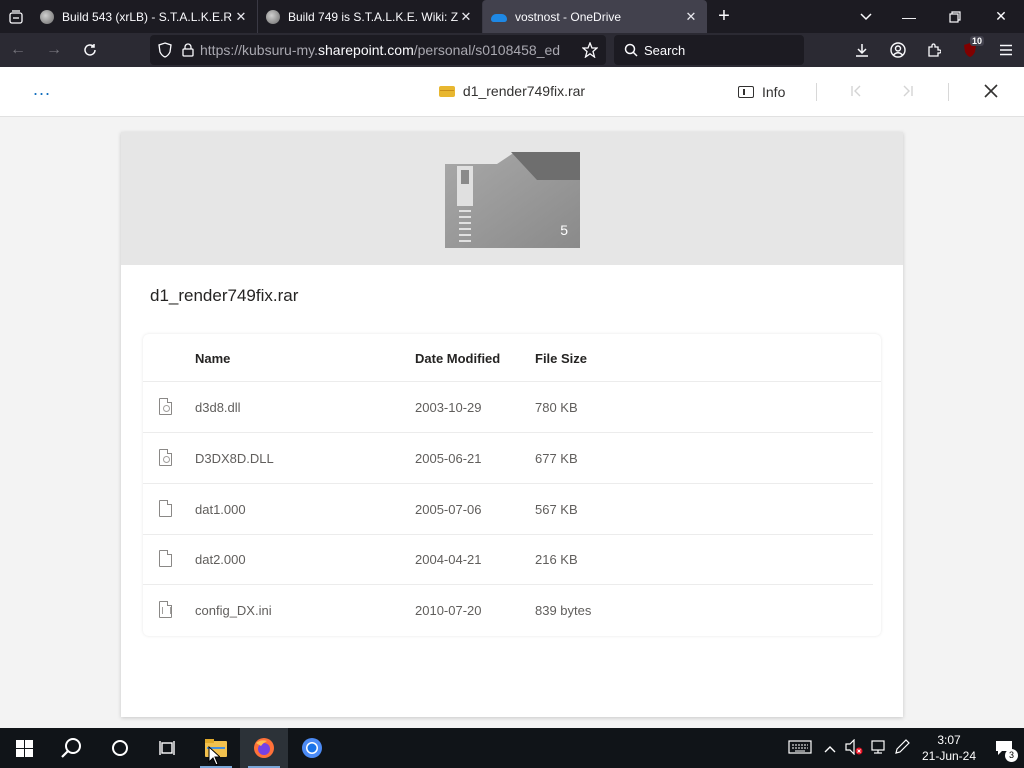 The height and width of the screenshot is (768, 1024). What do you see at coordinates (556, 458) in the screenshot?
I see `file-size: 677 KB` at bounding box center [556, 458].